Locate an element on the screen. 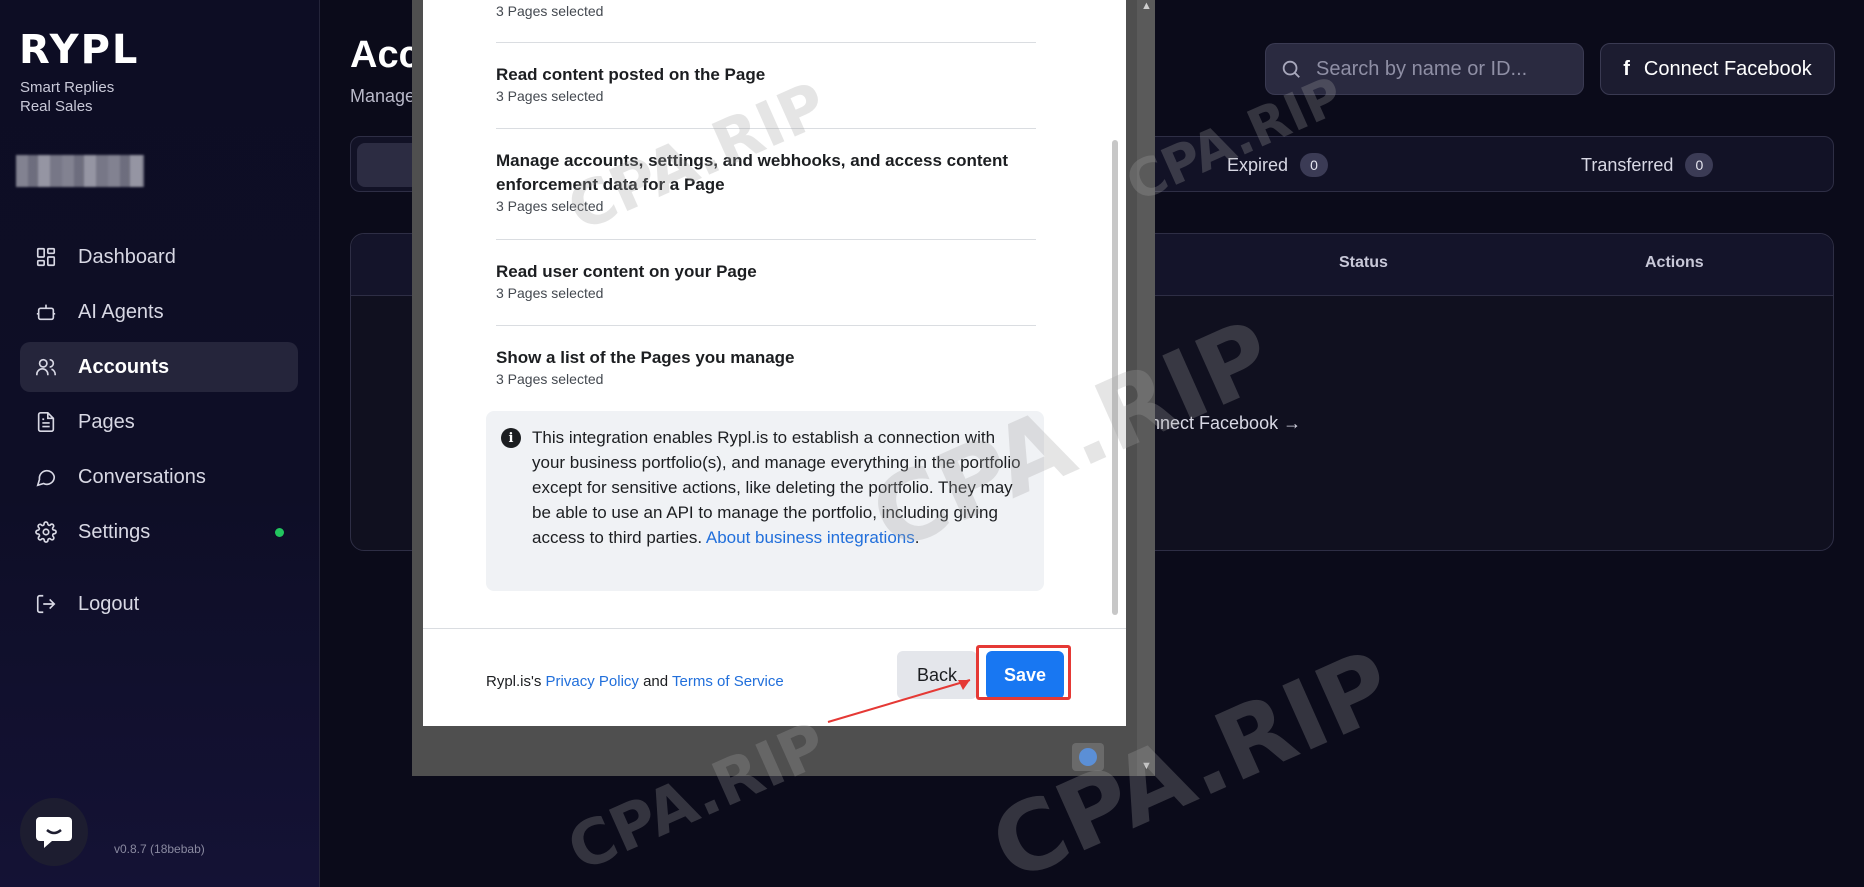 The height and width of the screenshot is (887, 1864). sidebar-item-label: Dashboard is located at coordinates (127, 256).